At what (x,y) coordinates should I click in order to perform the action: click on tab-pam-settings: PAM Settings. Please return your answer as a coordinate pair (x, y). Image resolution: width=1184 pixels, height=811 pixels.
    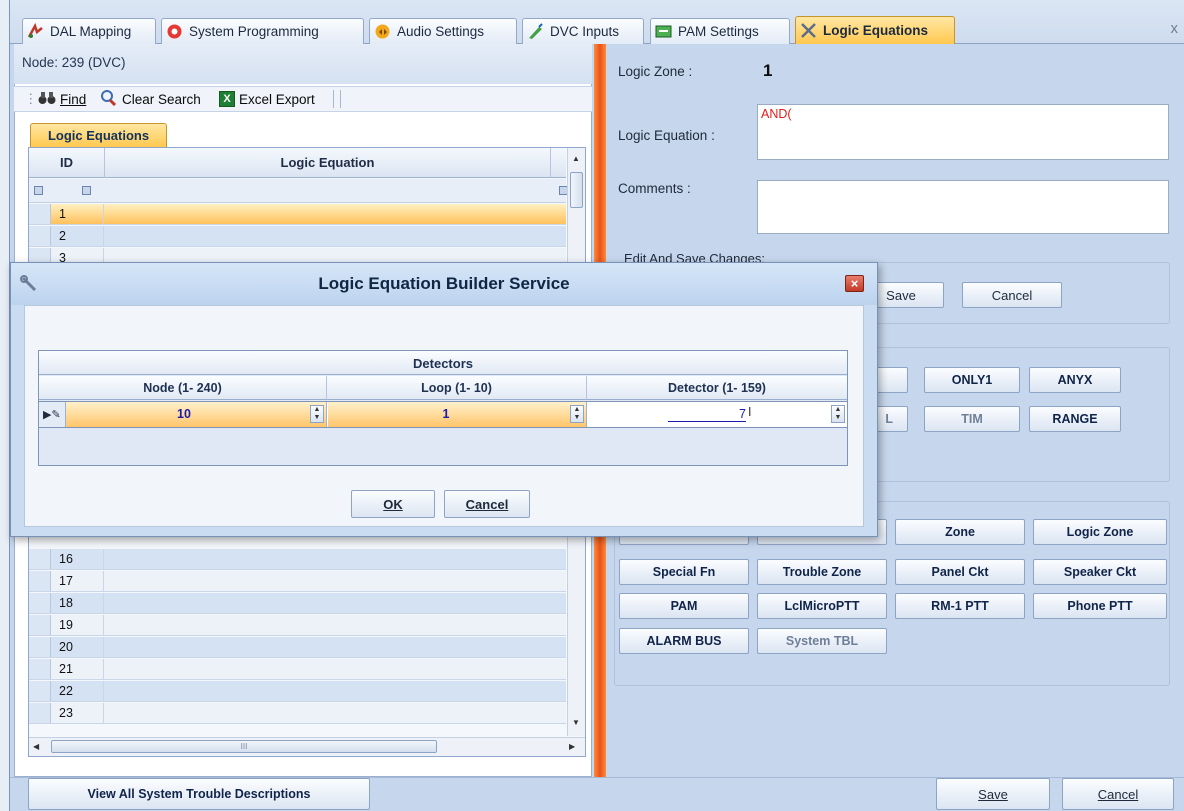
    Looking at the image, I should click on (720, 31).